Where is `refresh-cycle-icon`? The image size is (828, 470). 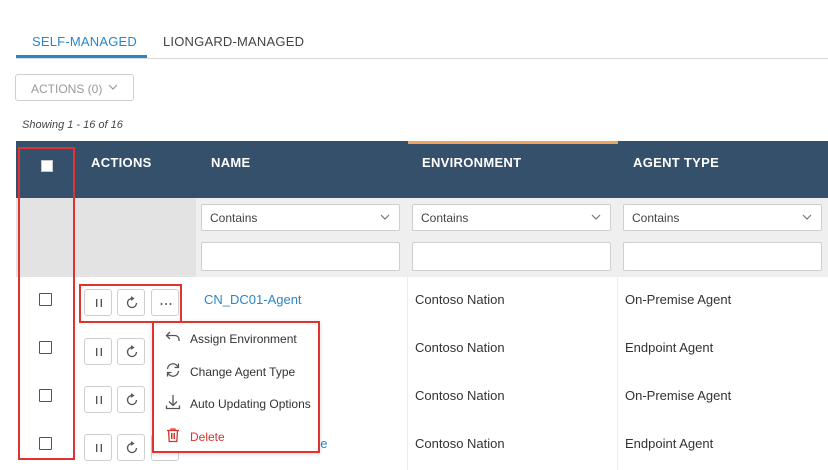 refresh-cycle-icon is located at coordinates (173, 372).